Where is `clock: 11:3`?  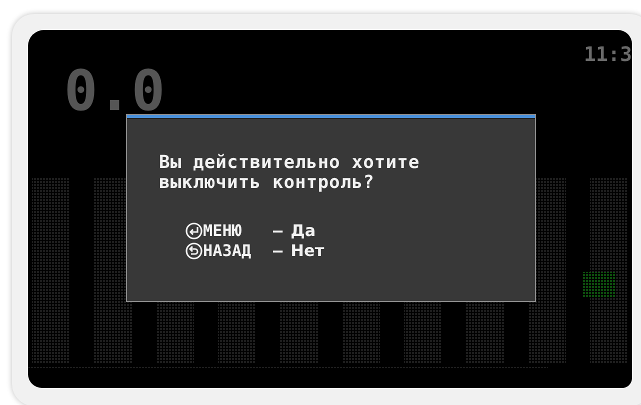 clock: 11:3 is located at coordinates (608, 54).